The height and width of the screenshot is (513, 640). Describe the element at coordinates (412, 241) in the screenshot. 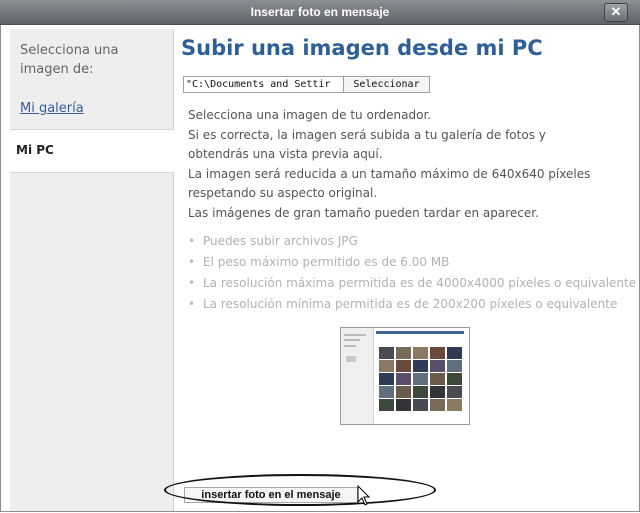

I see `rule-item: Puedes subir archivos JPG` at that location.